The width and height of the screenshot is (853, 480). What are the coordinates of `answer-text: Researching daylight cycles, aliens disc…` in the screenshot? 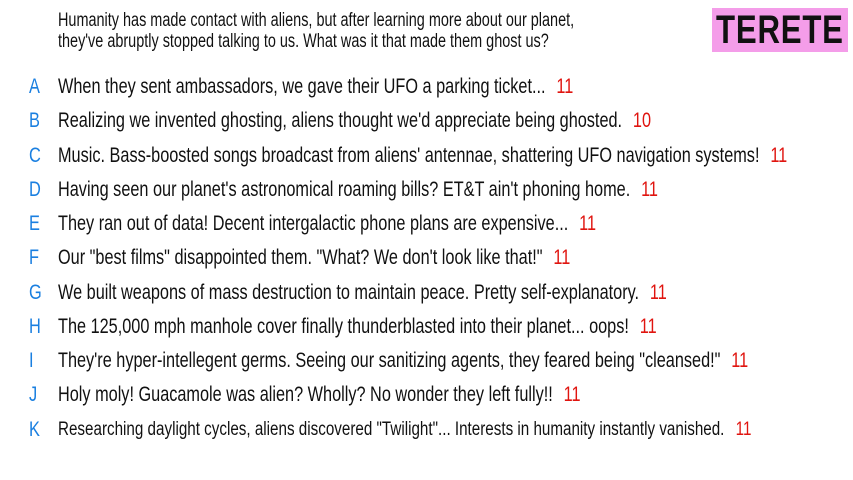 It's located at (391, 429).